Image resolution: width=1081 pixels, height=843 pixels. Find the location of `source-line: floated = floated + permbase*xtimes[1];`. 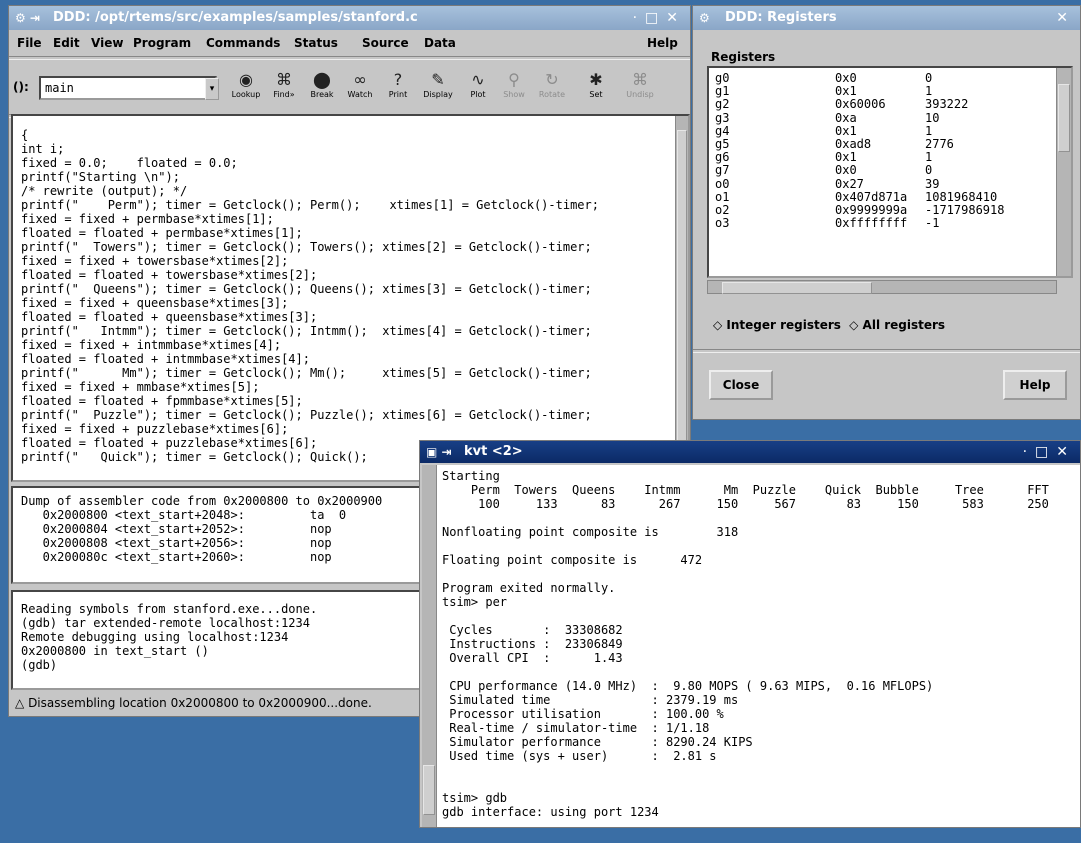

source-line: floated = floated + permbase*xtimes[1]; is located at coordinates (162, 233).